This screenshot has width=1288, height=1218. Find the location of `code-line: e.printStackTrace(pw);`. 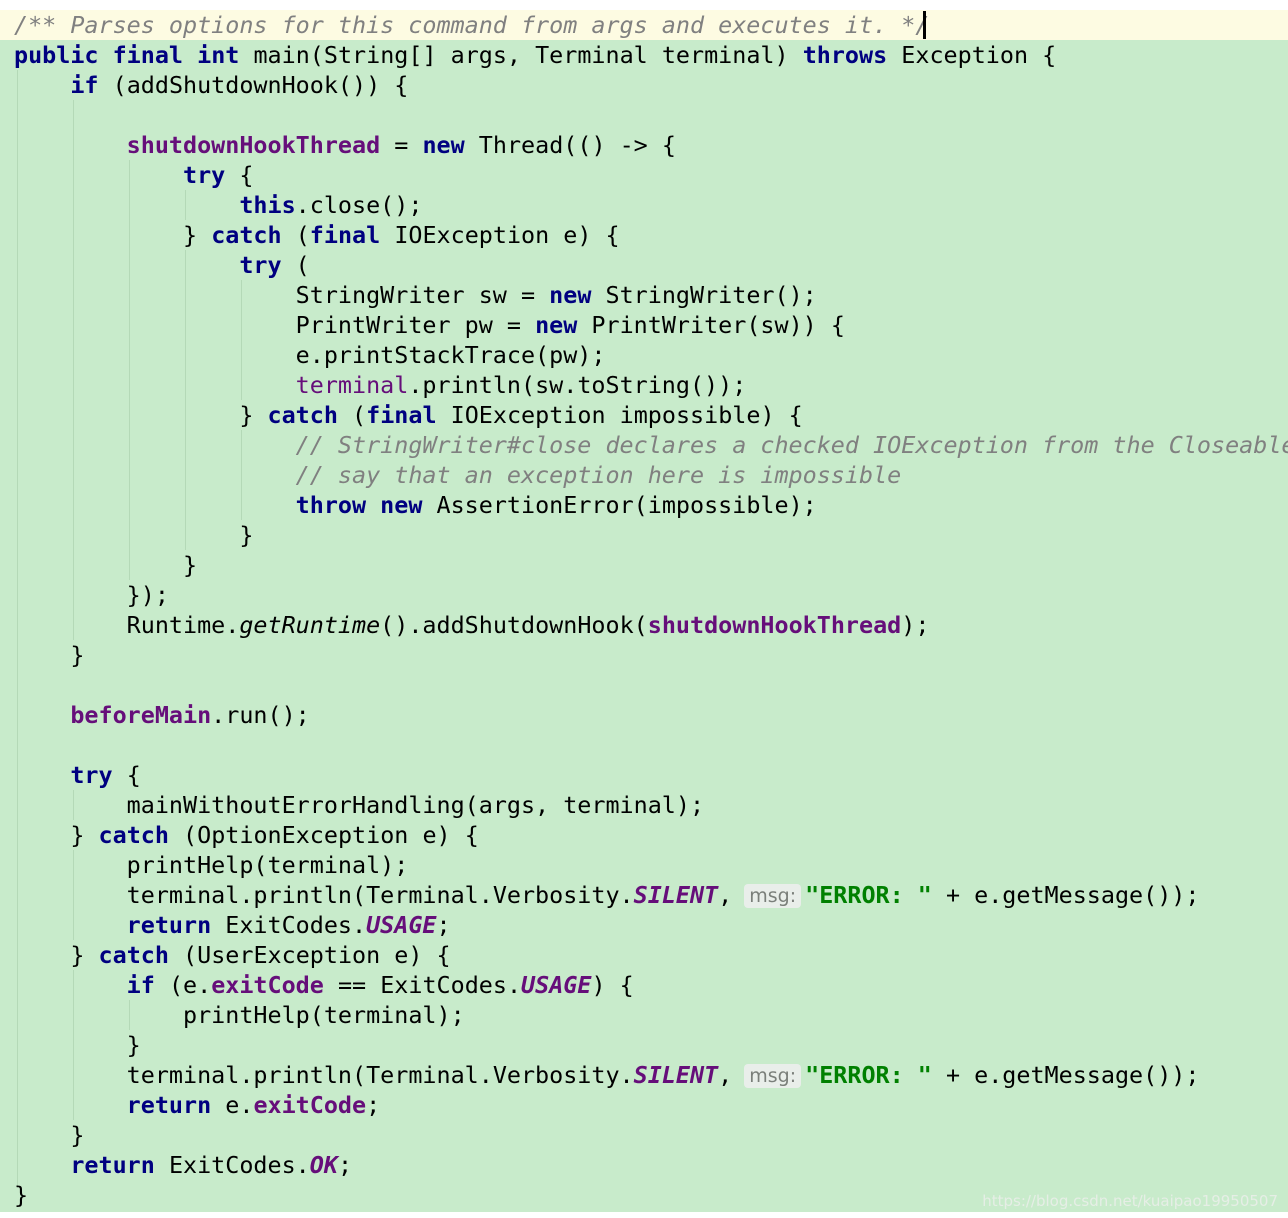

code-line: e.printStackTrace(pw); is located at coordinates (310, 355).